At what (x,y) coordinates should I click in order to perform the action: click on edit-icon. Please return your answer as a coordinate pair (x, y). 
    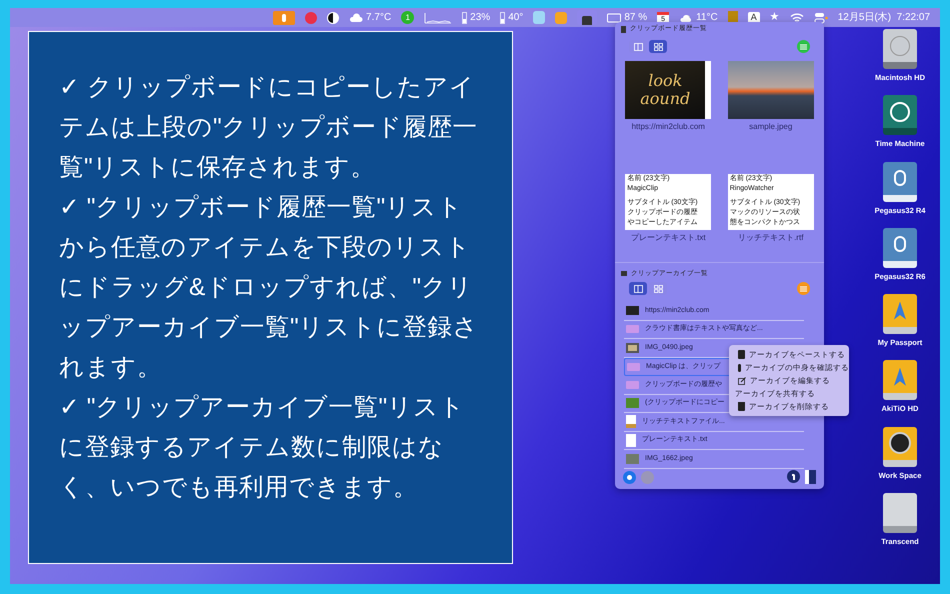
    Looking at the image, I should click on (742, 380).